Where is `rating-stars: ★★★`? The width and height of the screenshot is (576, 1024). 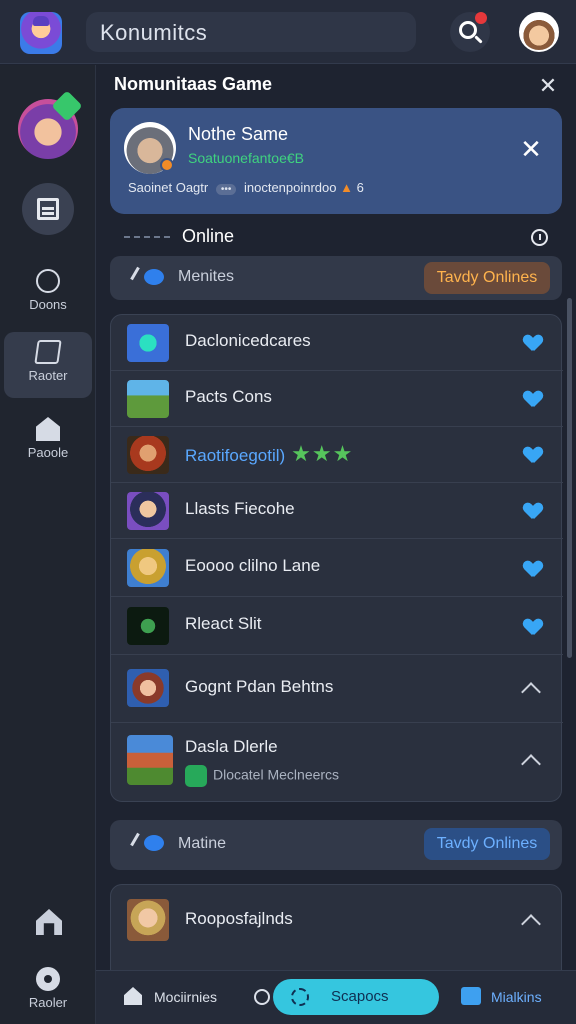 rating-stars: ★★★ is located at coordinates (322, 453).